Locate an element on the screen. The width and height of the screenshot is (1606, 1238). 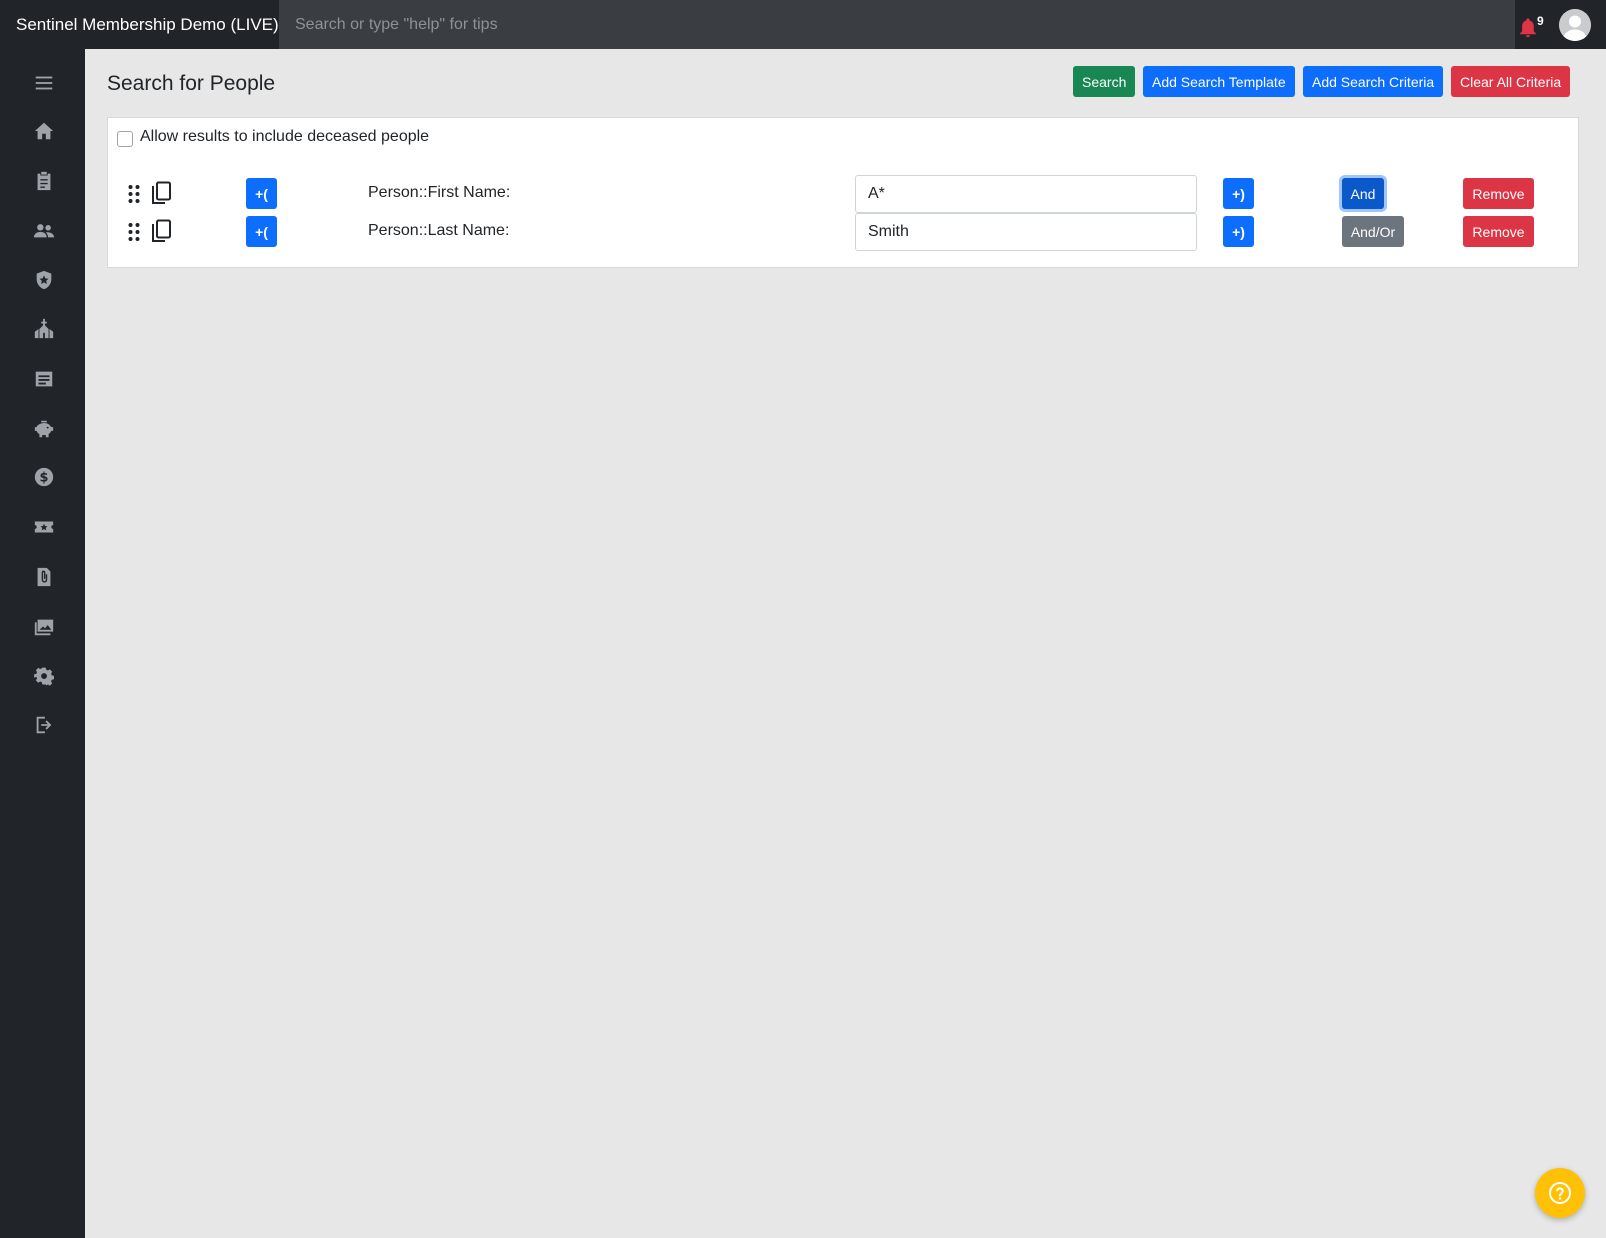
top-bar: Sentinel Membership Demo (LIVE) 9 is located at coordinates (803, 24).